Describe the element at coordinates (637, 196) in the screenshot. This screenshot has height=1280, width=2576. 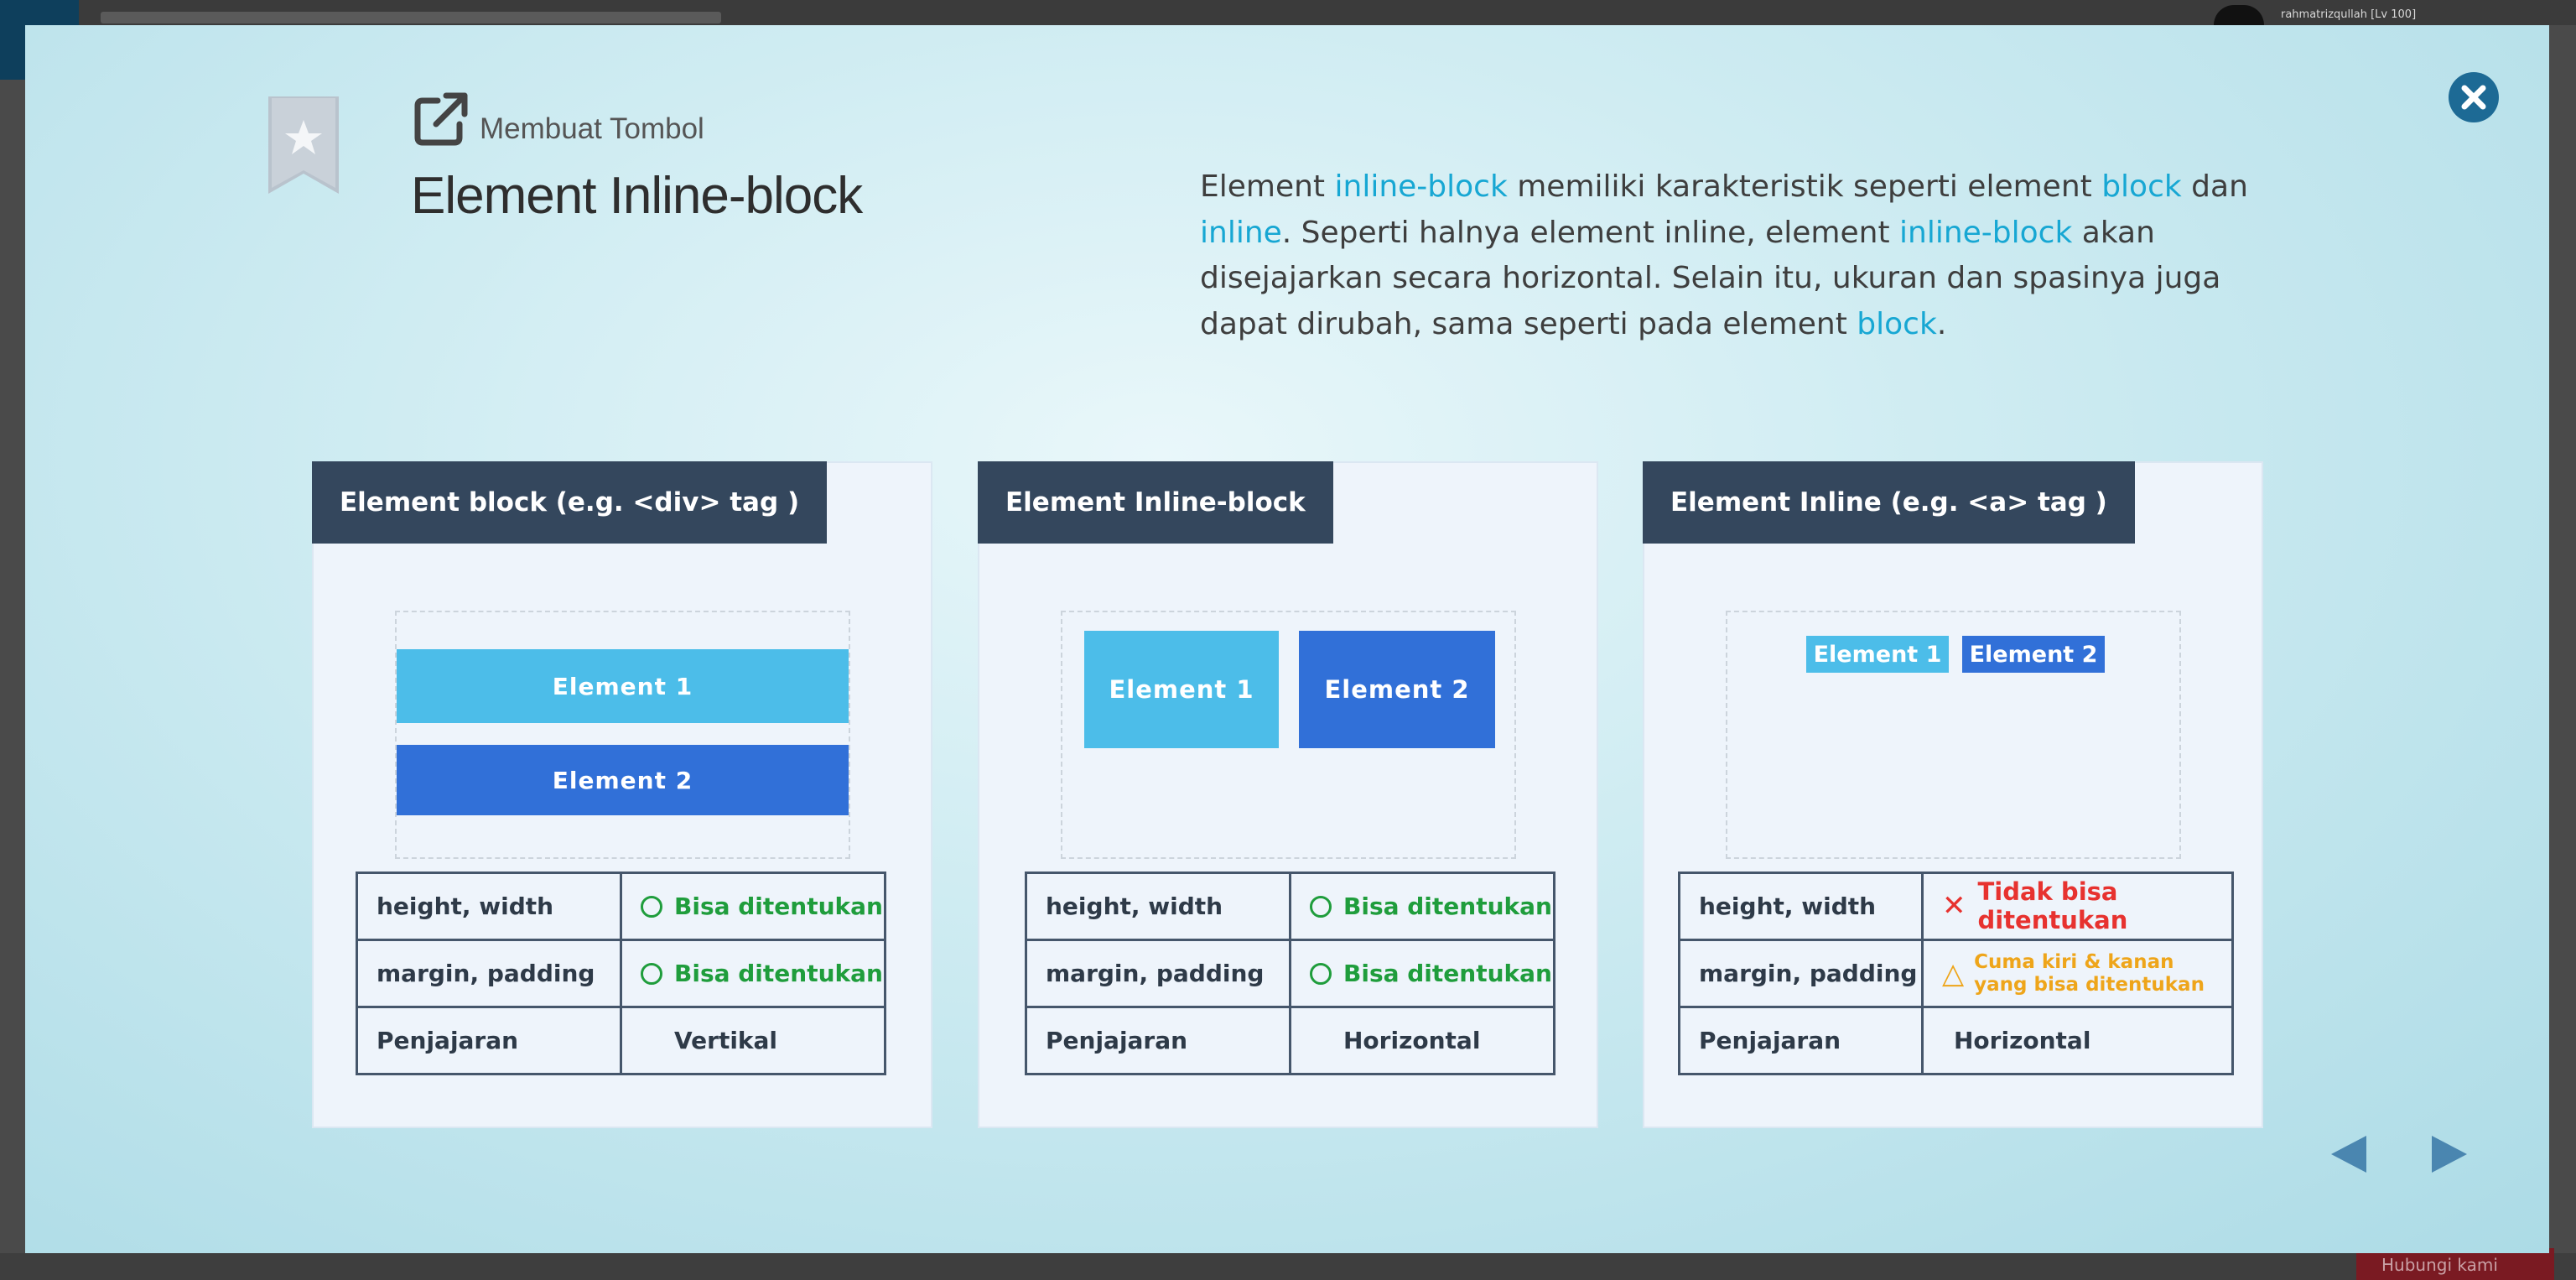
I see `page-title: Element Inline-block` at that location.